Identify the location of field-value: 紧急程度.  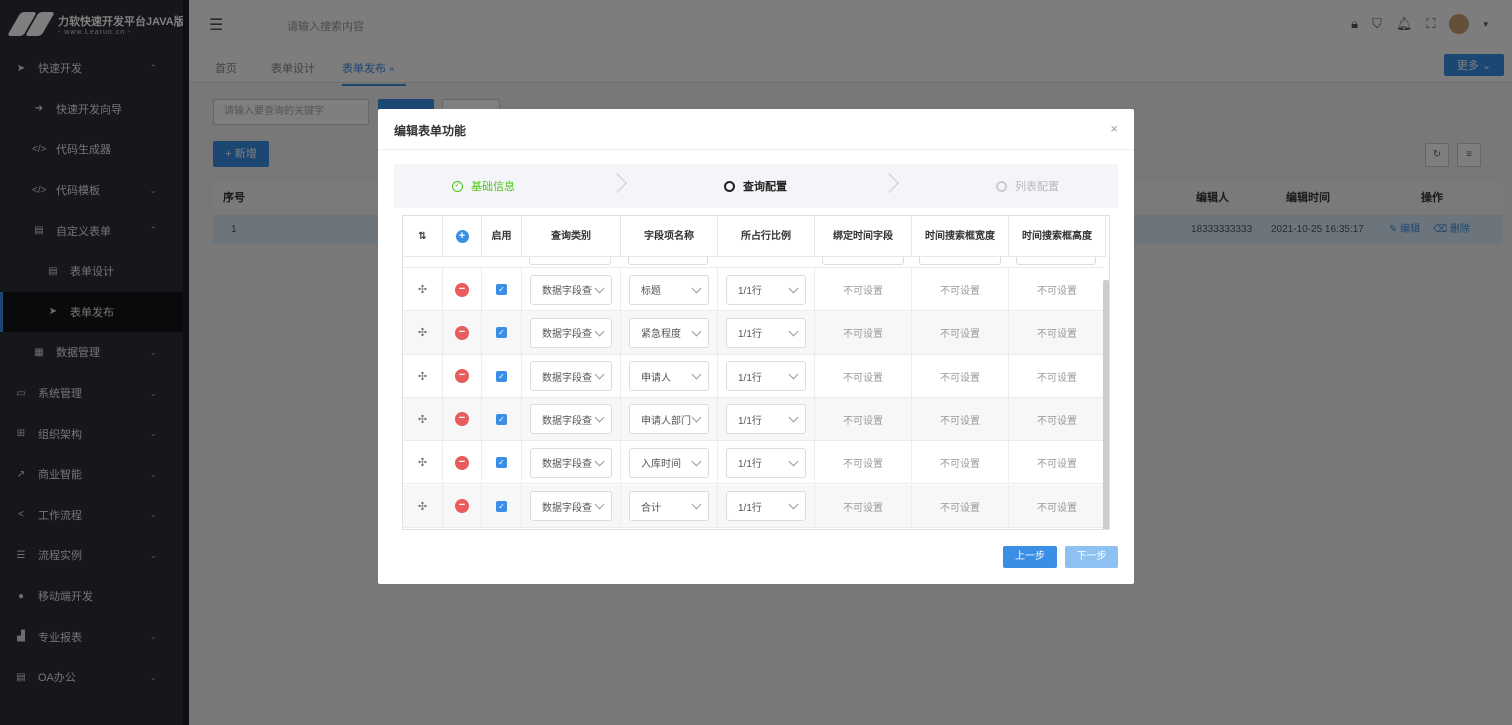
(661, 335).